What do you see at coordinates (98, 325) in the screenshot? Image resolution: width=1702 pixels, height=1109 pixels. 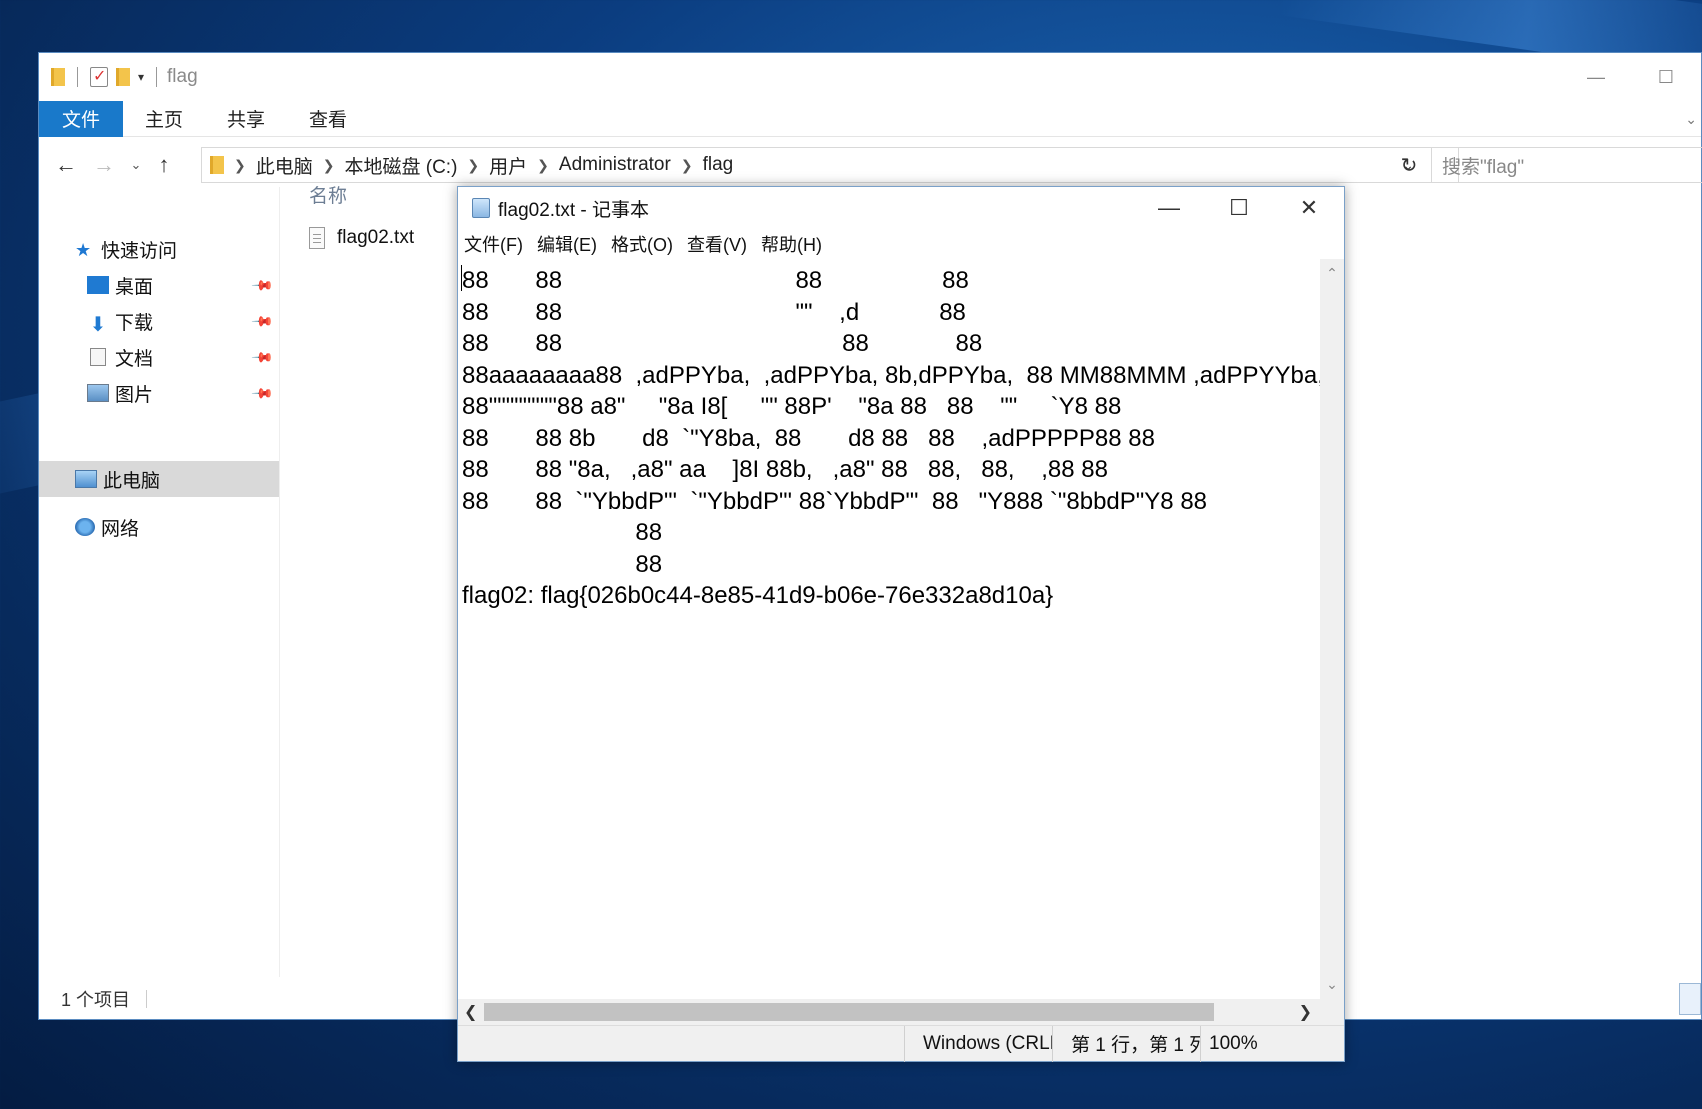 I see `download-icon: ⬇` at bounding box center [98, 325].